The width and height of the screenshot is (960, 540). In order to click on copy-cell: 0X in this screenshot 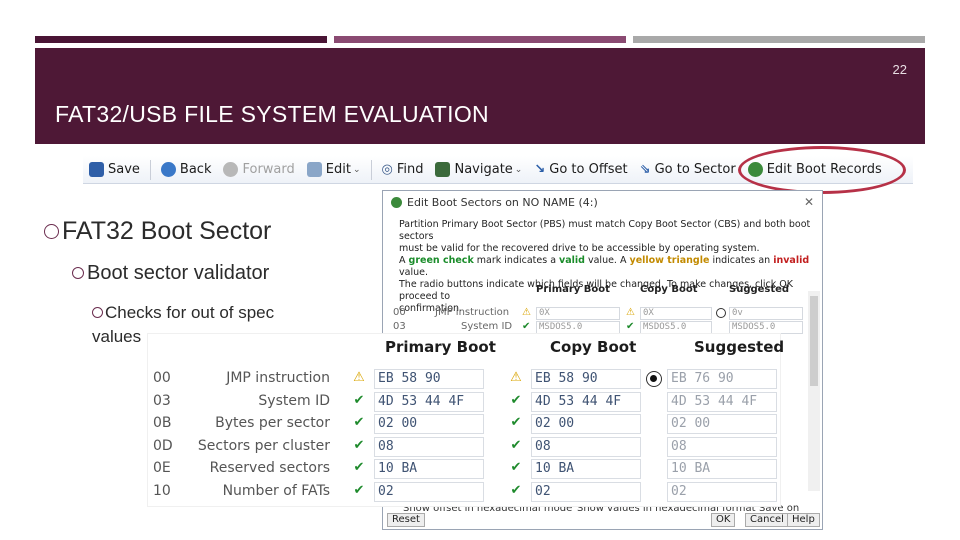, I will do `click(676, 313)`.